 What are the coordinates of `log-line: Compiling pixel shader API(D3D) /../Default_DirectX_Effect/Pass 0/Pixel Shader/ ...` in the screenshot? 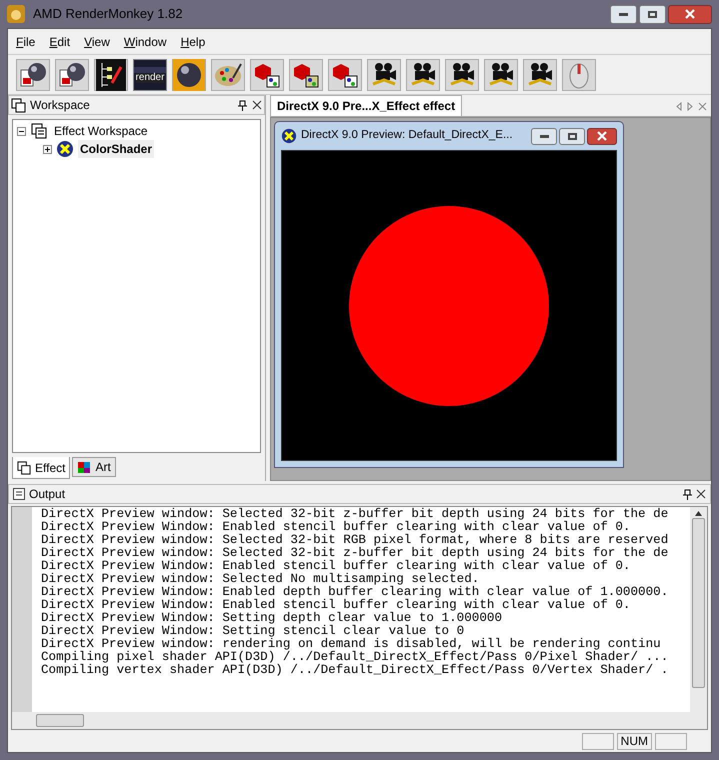 It's located at (355, 657).